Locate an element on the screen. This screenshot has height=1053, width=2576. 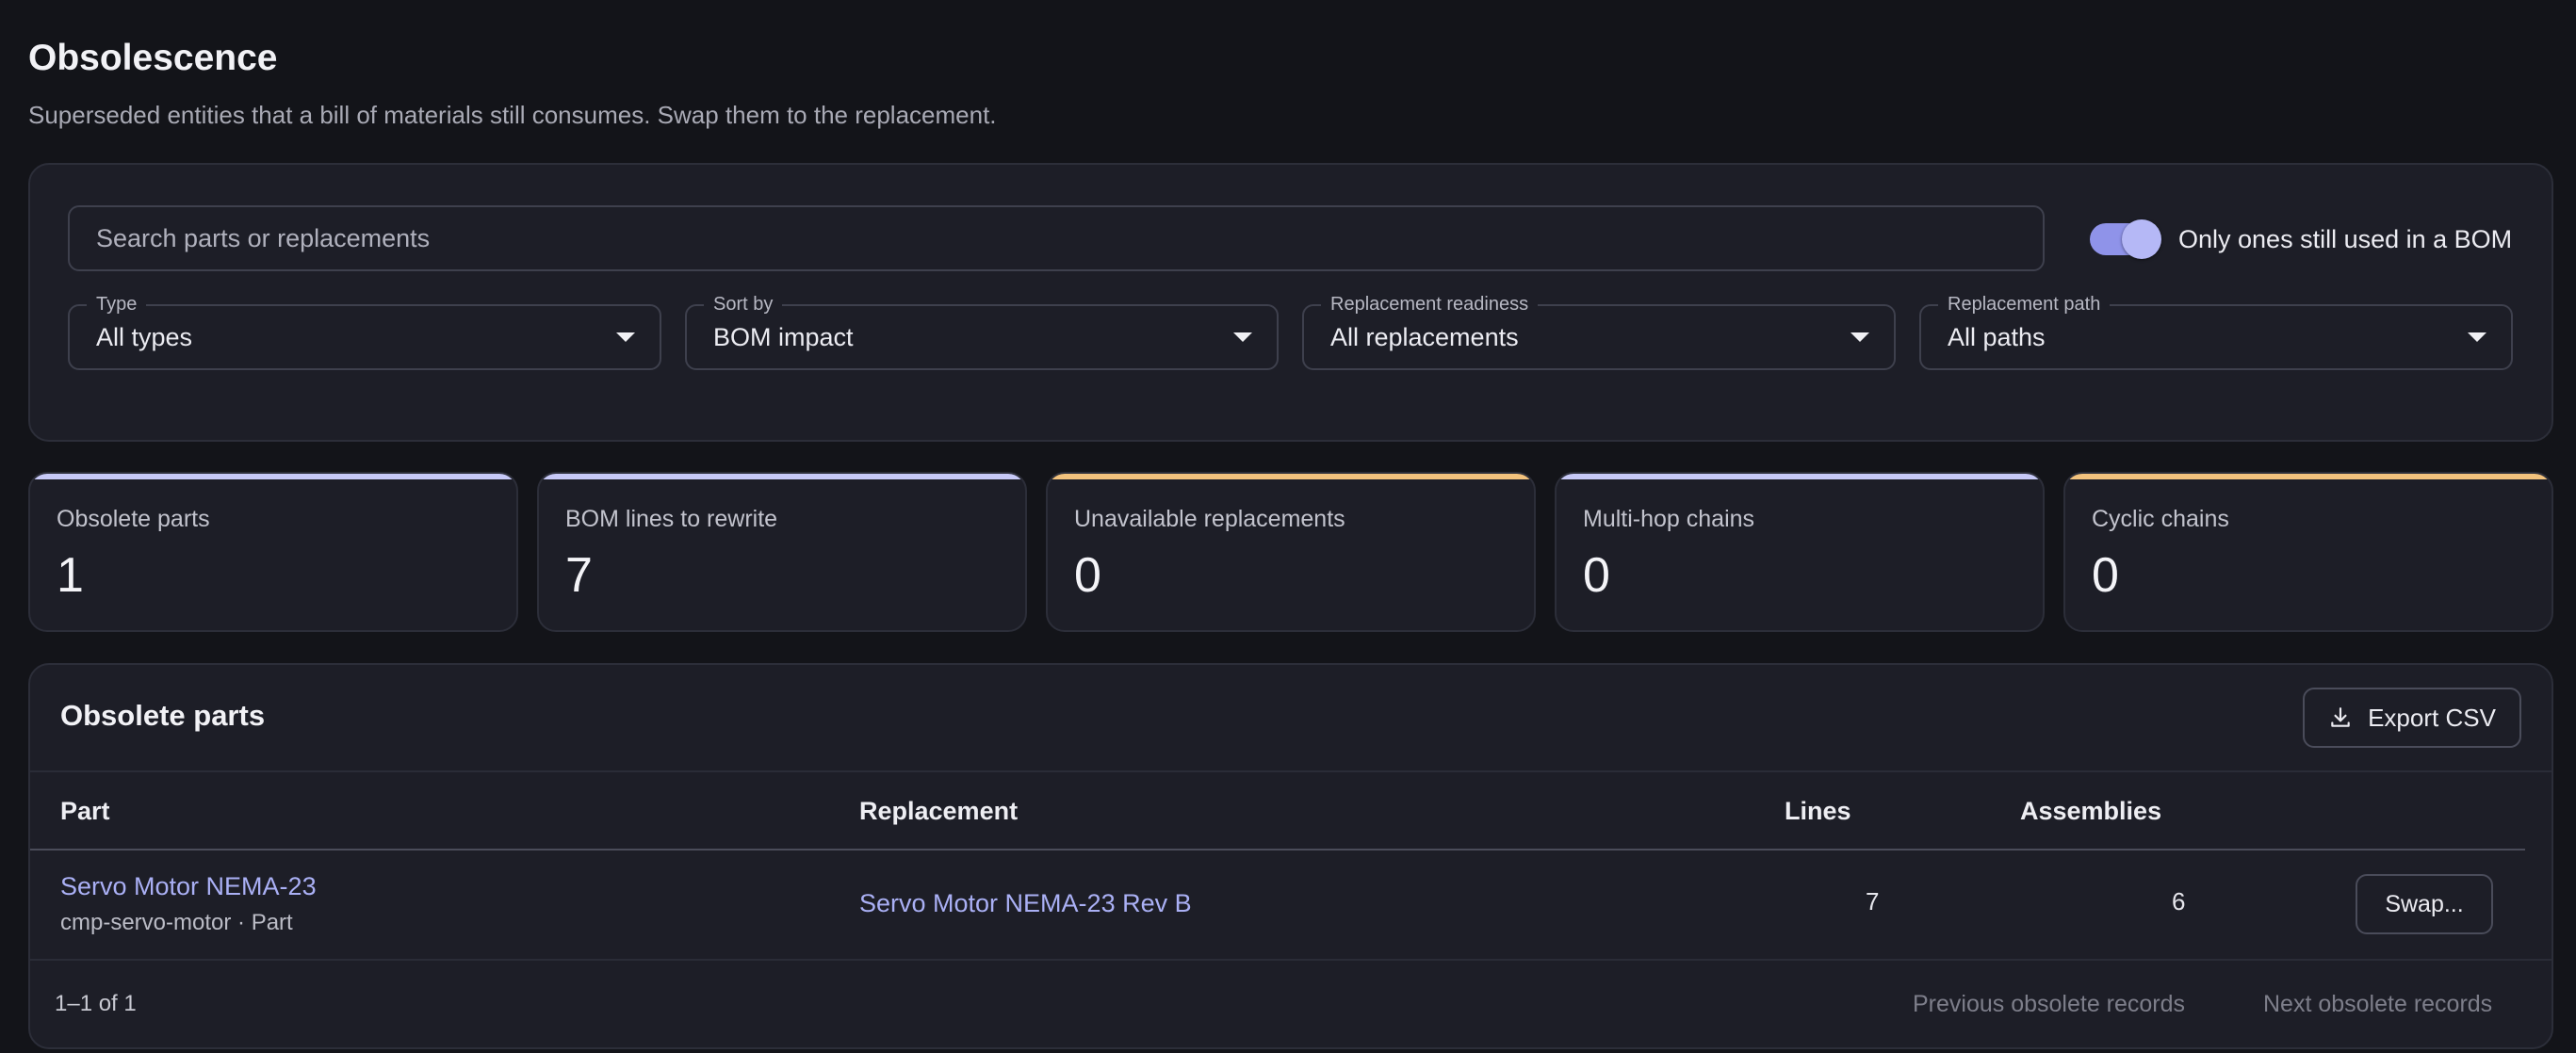
kpi-unavailable-replacements: Unavailable replacements 0 is located at coordinates (1291, 552).